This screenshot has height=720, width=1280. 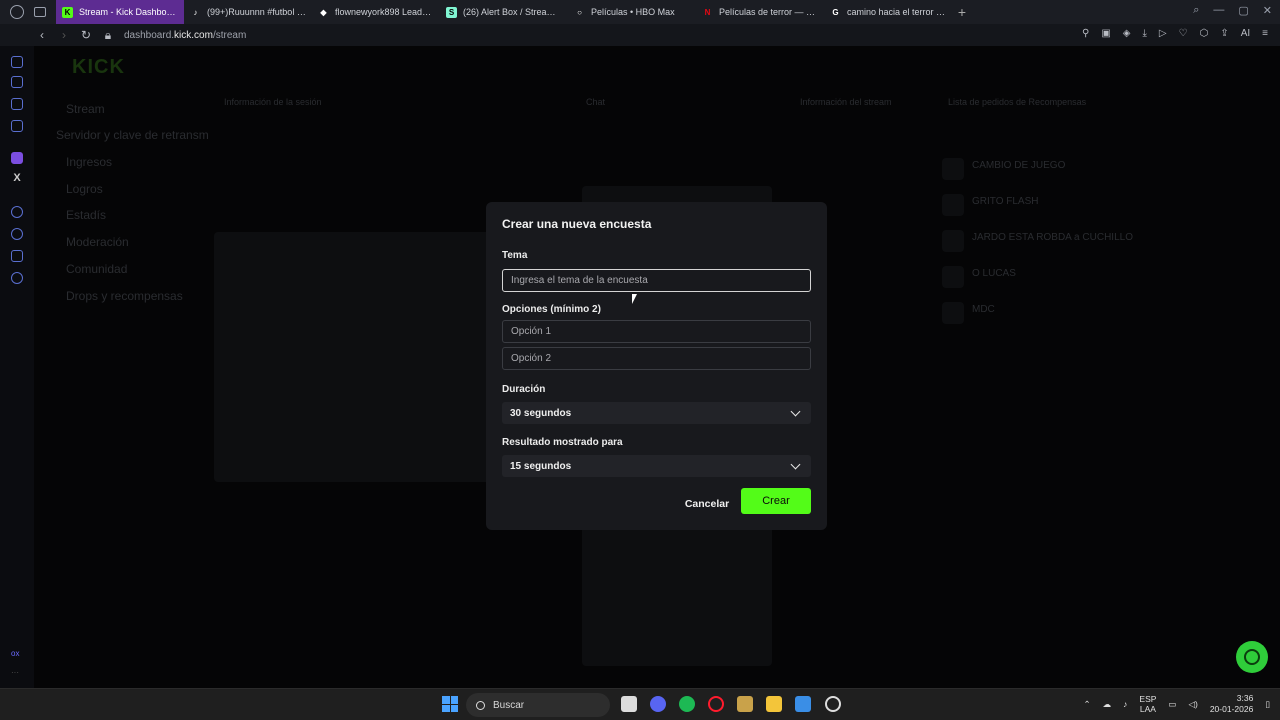 What do you see at coordinates (1144, 33) in the screenshot?
I see `download-icon: ⤓` at bounding box center [1144, 33].